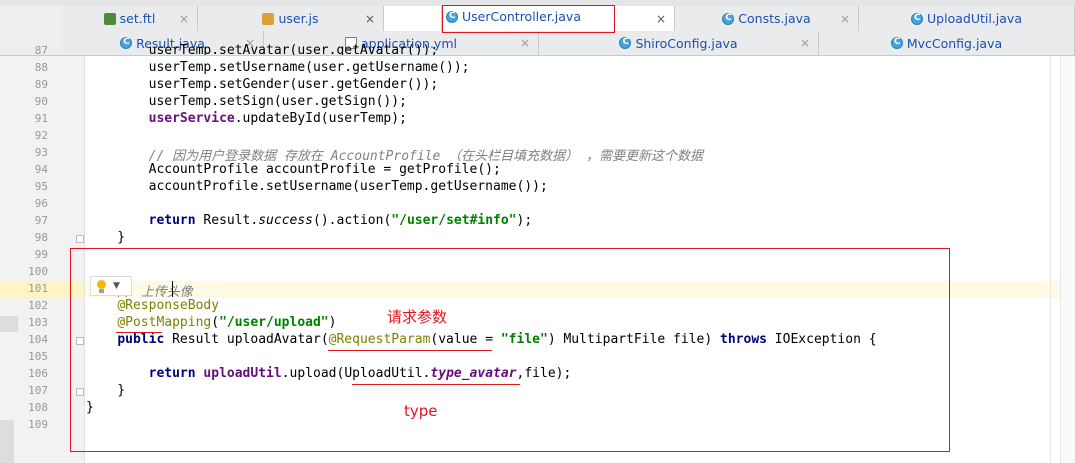 The image size is (1075, 463). I want to click on tab-consts-java: Consts.java ×, so click(767, 18).